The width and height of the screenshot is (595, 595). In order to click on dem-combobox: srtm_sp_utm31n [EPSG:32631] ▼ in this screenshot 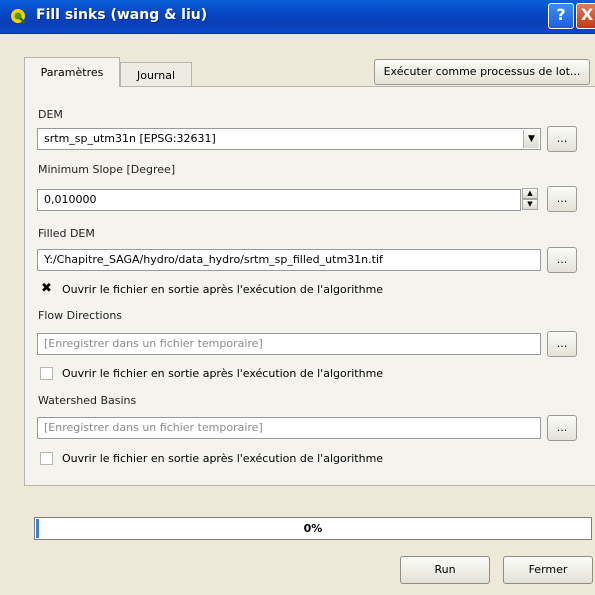, I will do `click(289, 139)`.